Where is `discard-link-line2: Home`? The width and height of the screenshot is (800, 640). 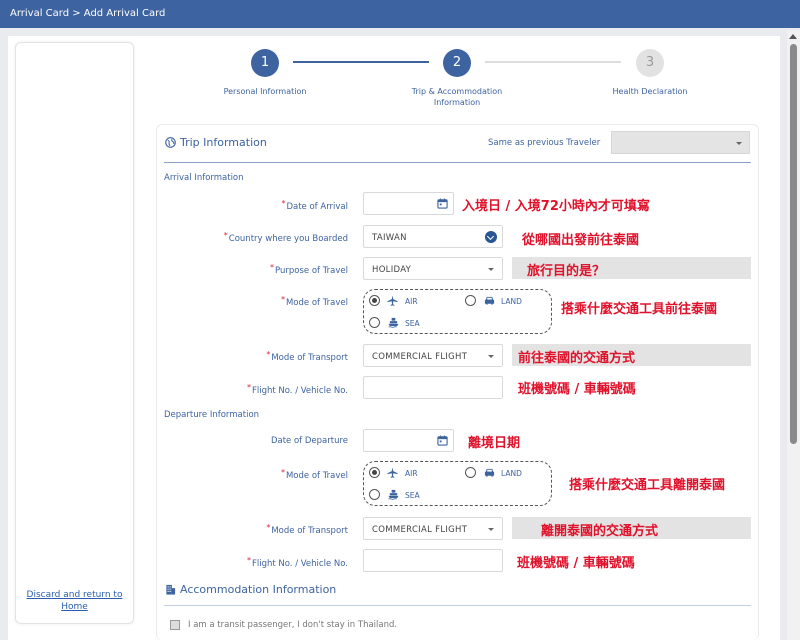
discard-link-line2: Home is located at coordinates (74, 607).